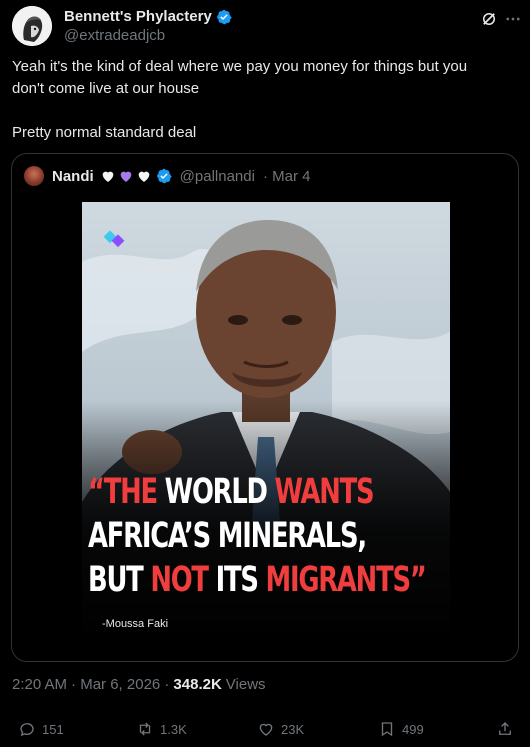 This screenshot has height=747, width=530. What do you see at coordinates (237, 580) in the screenshot?
I see `caption-word: ITS` at bounding box center [237, 580].